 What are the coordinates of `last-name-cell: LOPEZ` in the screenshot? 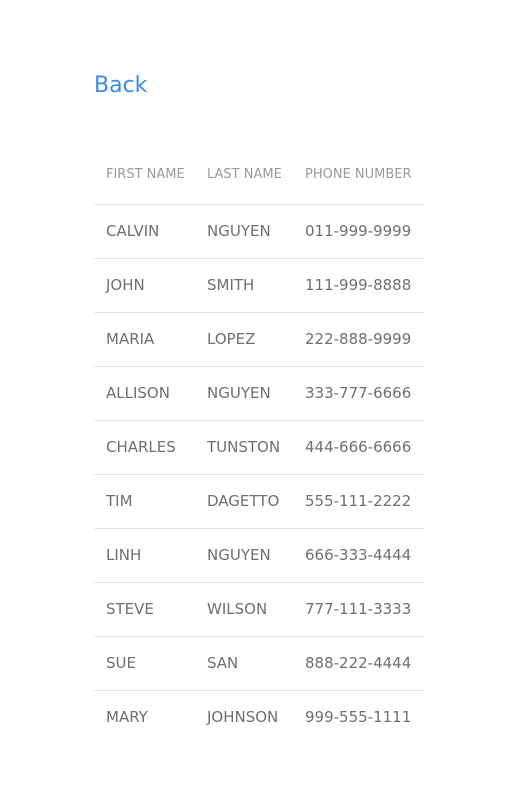 It's located at (244, 339).